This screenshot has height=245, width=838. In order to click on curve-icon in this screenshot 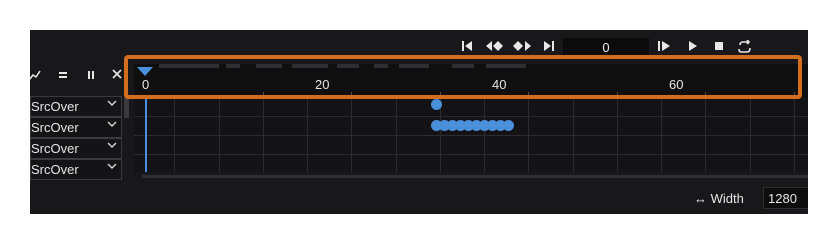, I will do `click(37, 75)`.